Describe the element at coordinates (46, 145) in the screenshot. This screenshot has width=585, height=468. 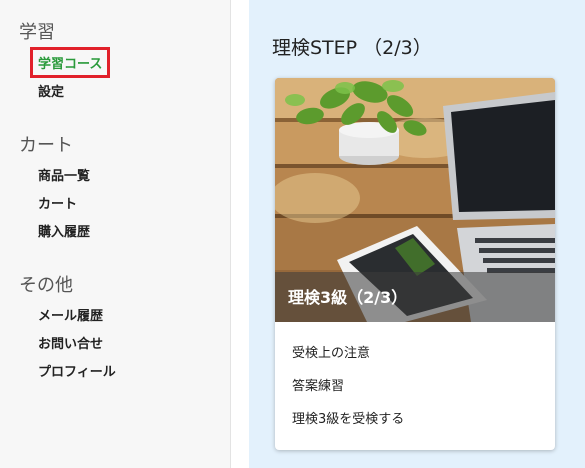
I see `sidebar-section-title-cart: カート` at that location.